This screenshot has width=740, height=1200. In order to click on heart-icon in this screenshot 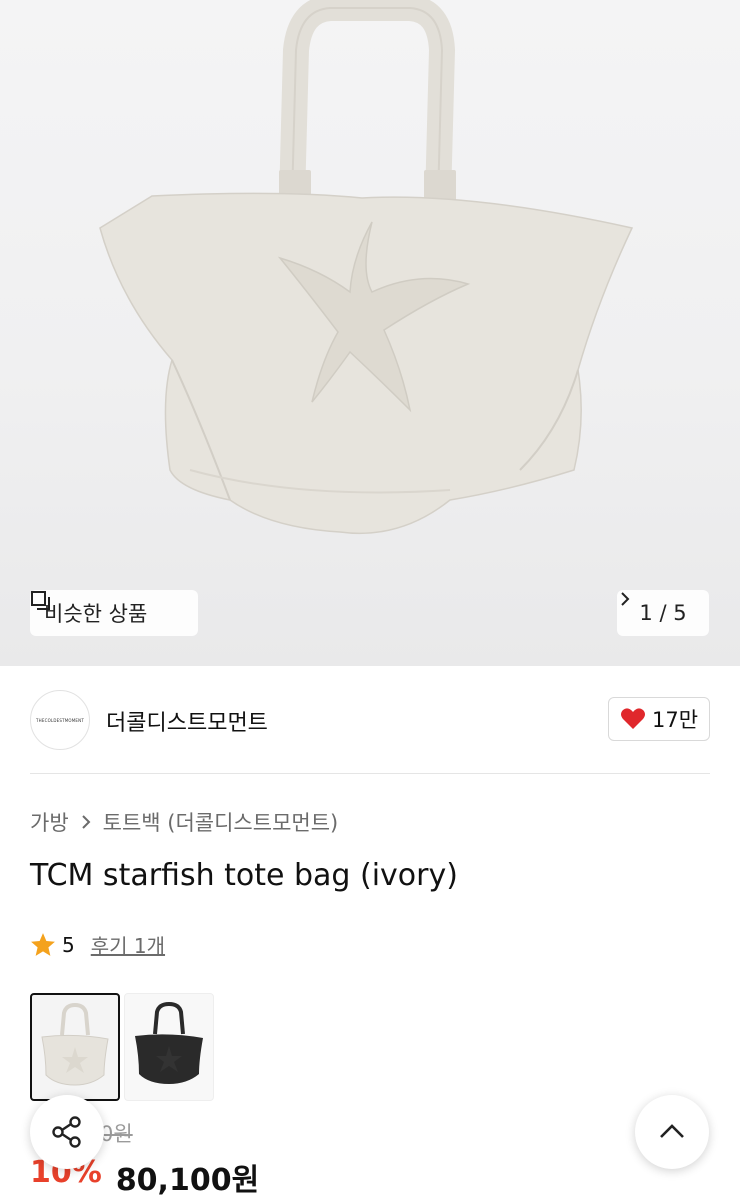, I will do `click(632, 718)`.